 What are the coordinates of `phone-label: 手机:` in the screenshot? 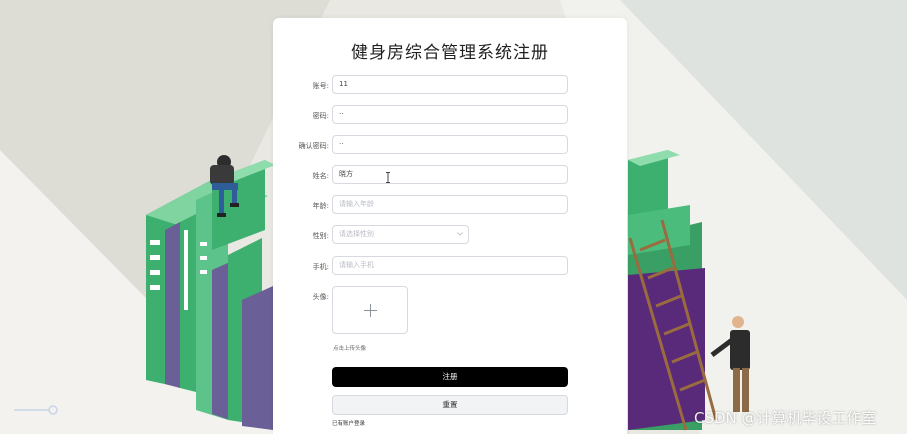 It's located at (320, 267).